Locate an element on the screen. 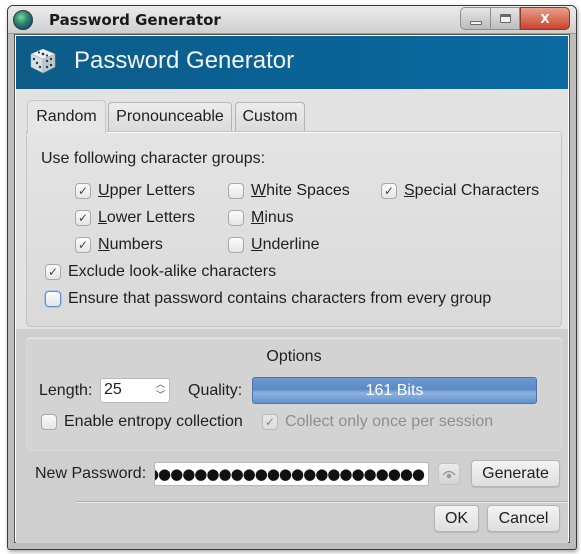 This screenshot has width=581, height=554. label-rest: pper Letters is located at coordinates (152, 190).